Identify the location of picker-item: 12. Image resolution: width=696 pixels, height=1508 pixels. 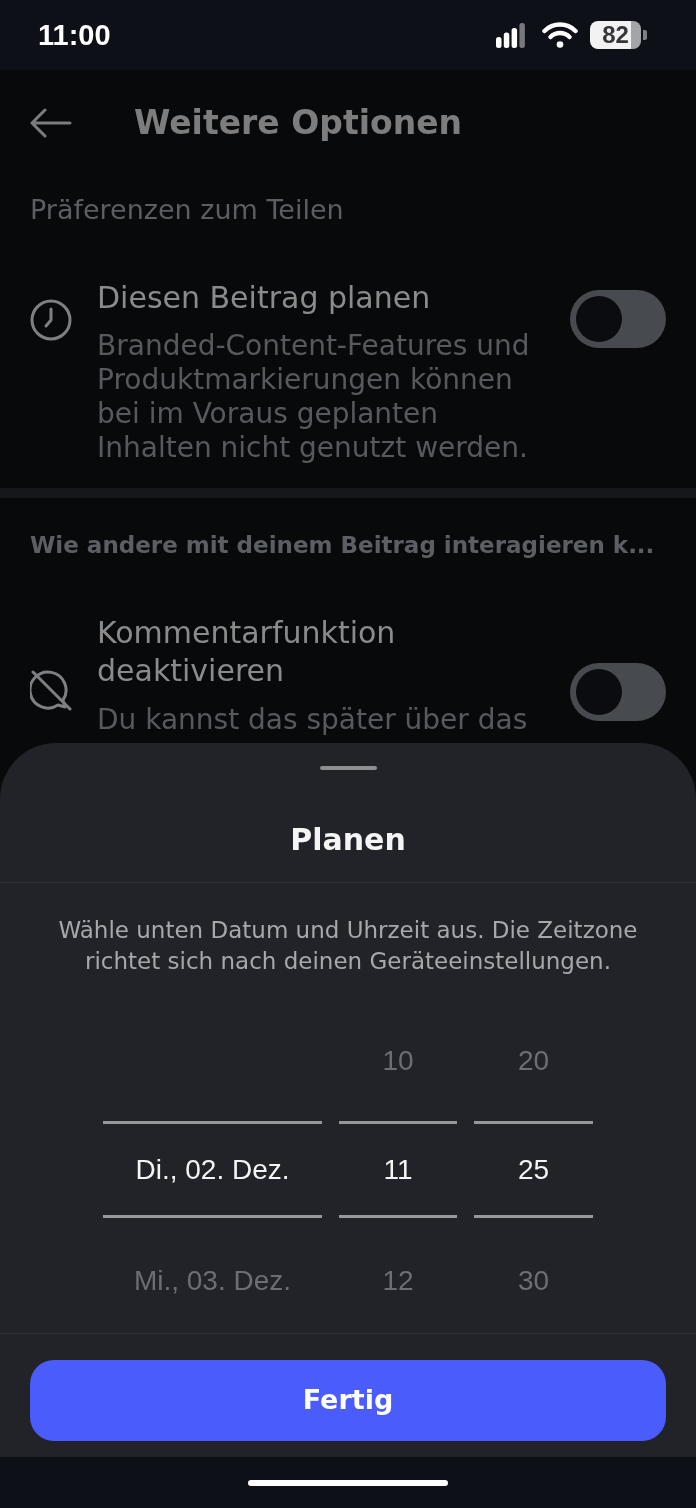
(398, 1281).